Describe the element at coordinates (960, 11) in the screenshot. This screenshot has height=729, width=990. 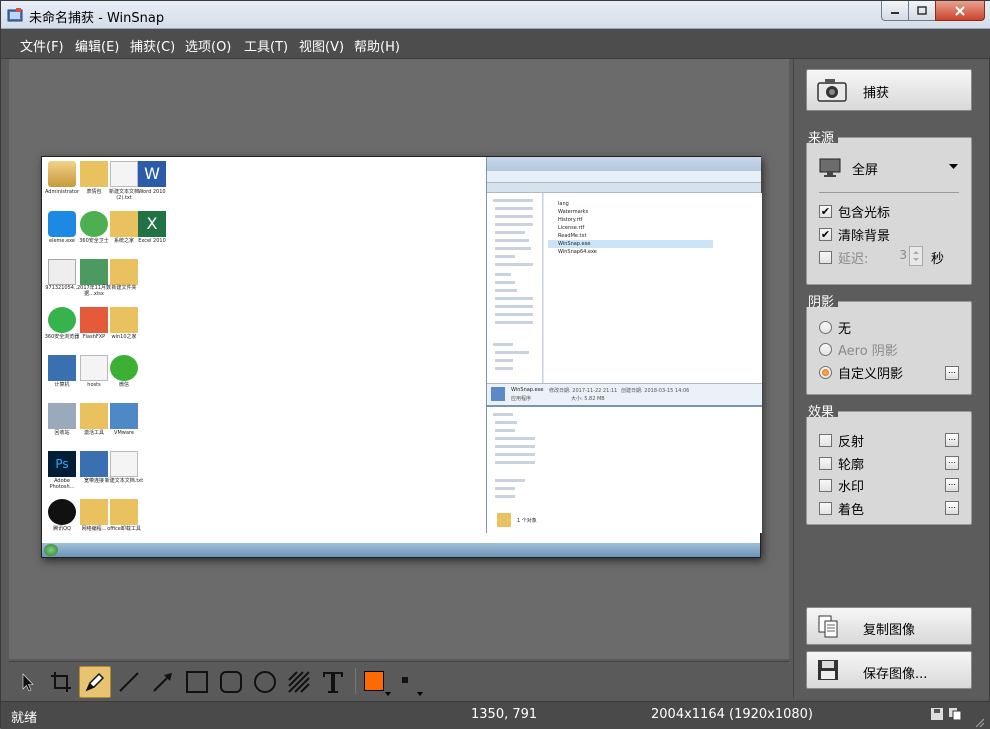
I see `close-button` at that location.